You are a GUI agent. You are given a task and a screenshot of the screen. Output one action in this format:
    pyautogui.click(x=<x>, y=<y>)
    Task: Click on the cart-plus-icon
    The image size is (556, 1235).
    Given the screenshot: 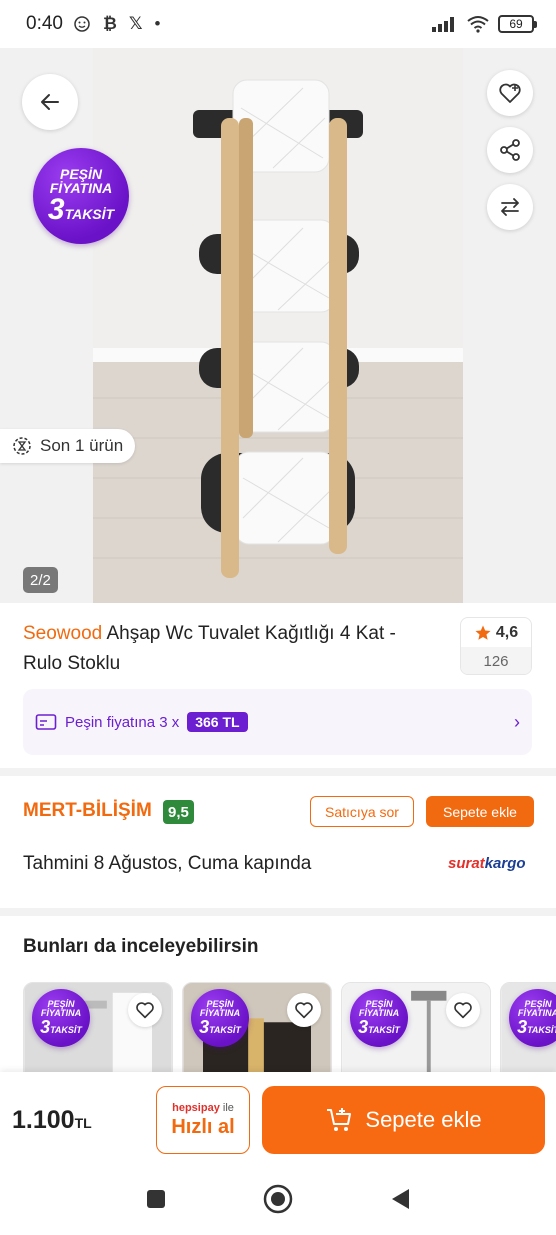 What is the action you would take?
    pyautogui.click(x=339, y=1119)
    